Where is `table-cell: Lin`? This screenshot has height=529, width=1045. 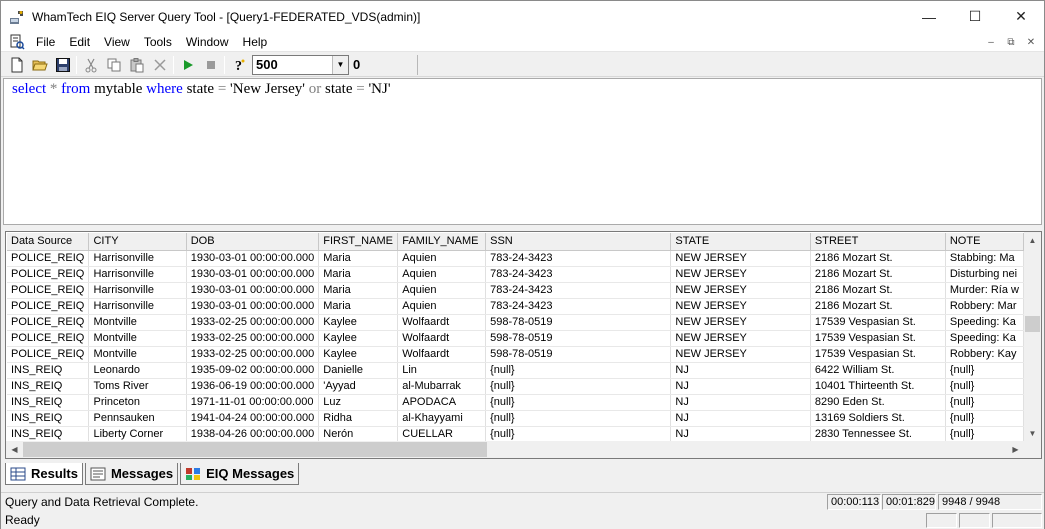
table-cell: Lin is located at coordinates (442, 370).